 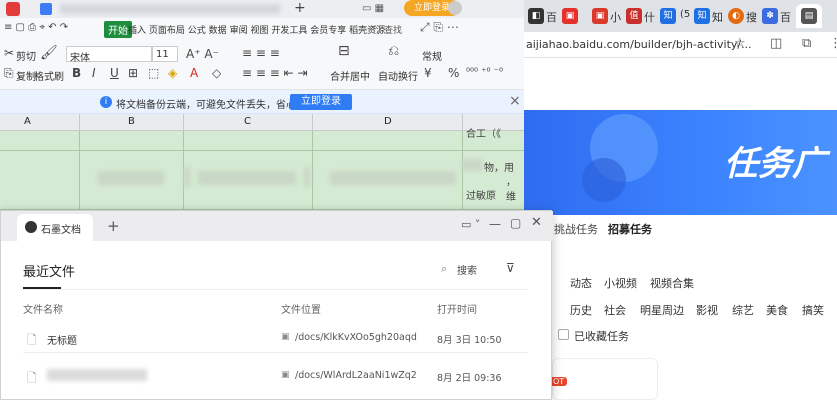 I want to click on nav-recruit-tasks: 招募任务, so click(x=630, y=229).